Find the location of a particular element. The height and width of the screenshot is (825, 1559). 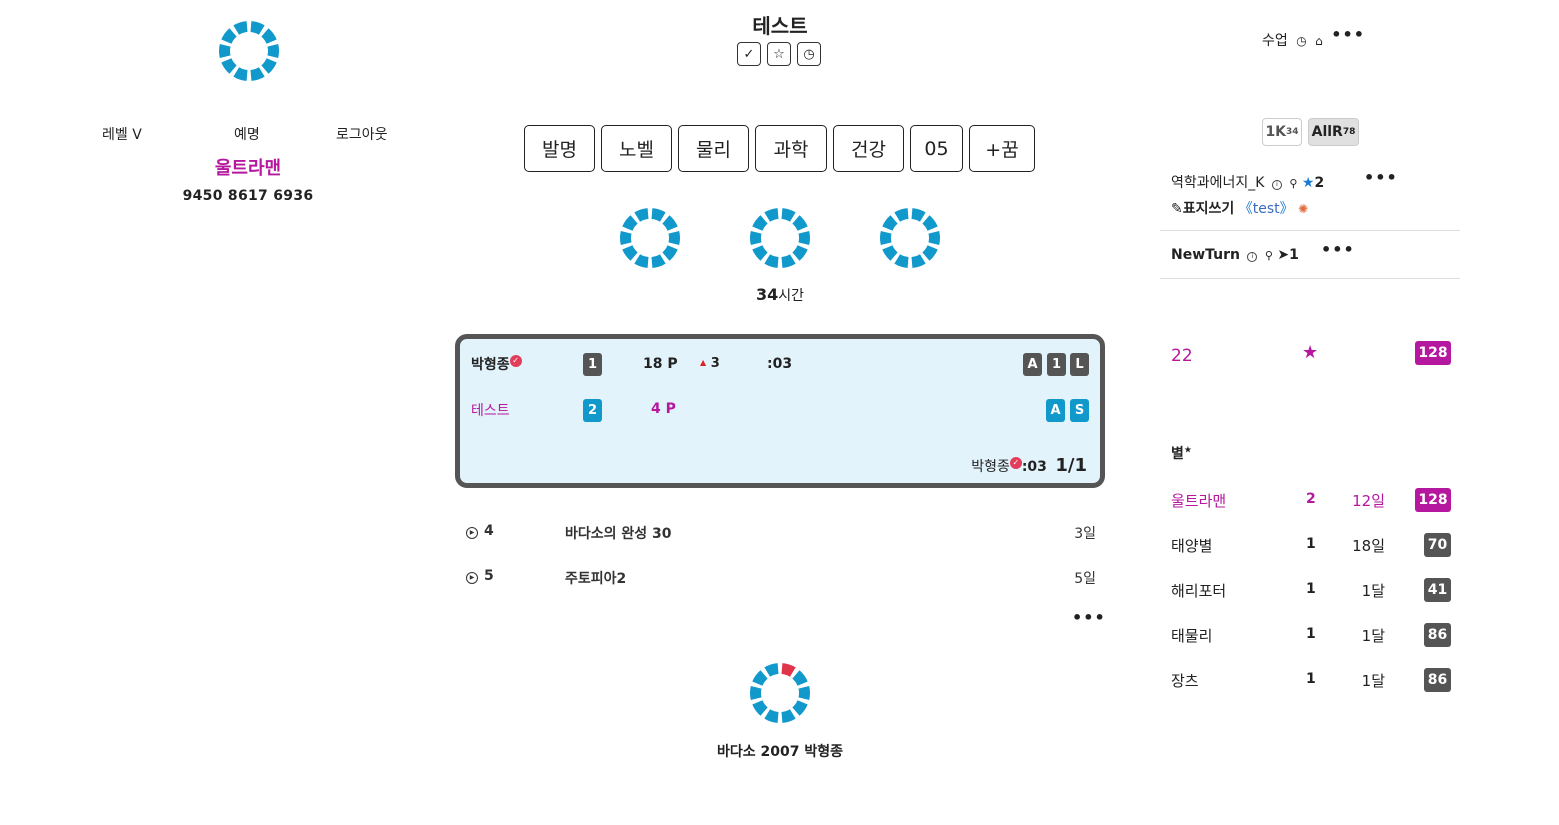

hours-value: 34 is located at coordinates (767, 294).